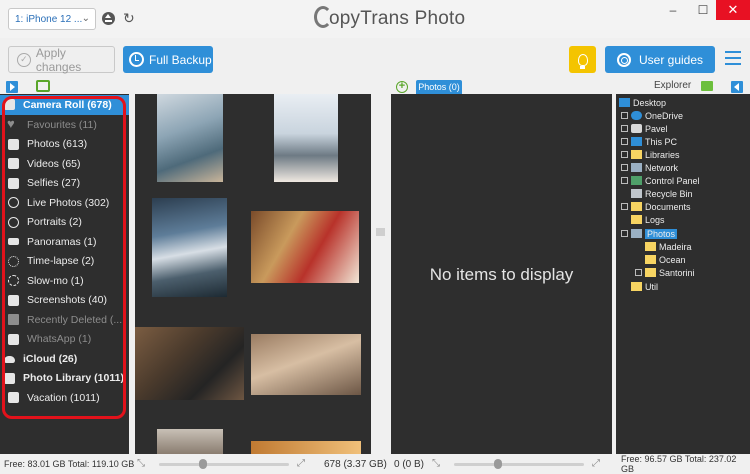 The height and width of the screenshot is (474, 750). What do you see at coordinates (64, 281) in the screenshot?
I see `album-item-slow-mo: Slow-mo (1)` at bounding box center [64, 281].